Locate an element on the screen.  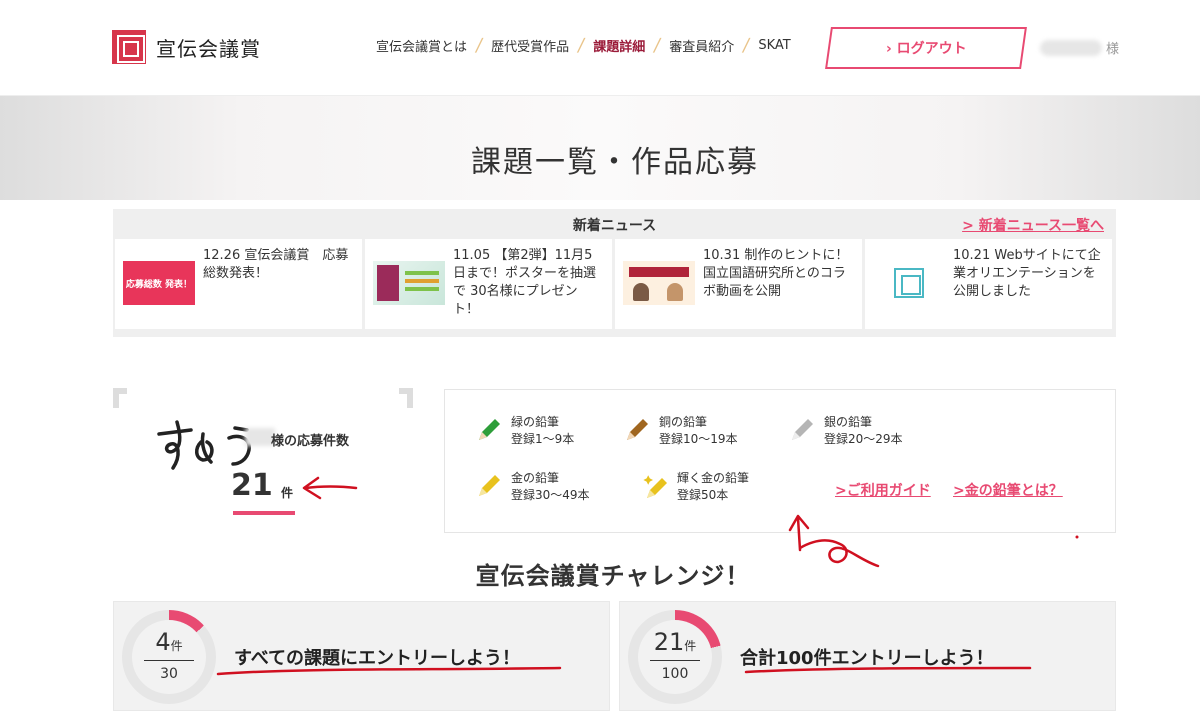
logout-button: › ログアウト is located at coordinates (926, 48).